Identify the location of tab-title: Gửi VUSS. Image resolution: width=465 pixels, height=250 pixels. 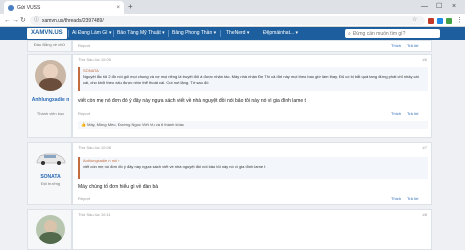
(29, 7).